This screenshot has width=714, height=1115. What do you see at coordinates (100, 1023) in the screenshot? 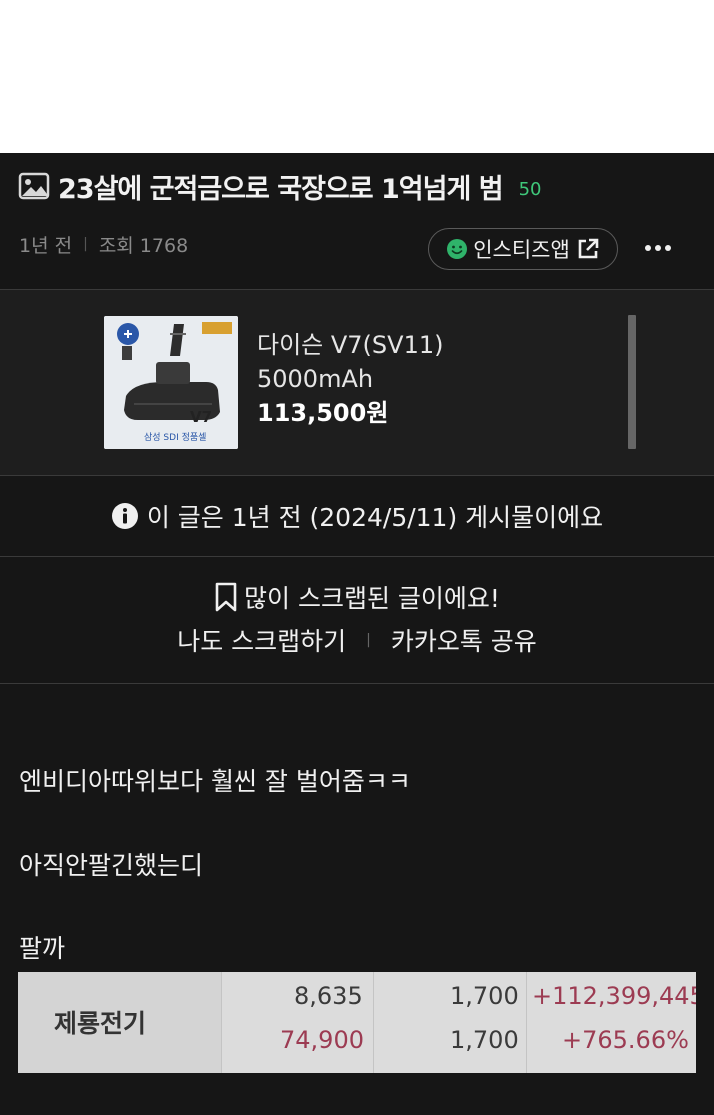
I see `stock-name: 제룡전기` at bounding box center [100, 1023].